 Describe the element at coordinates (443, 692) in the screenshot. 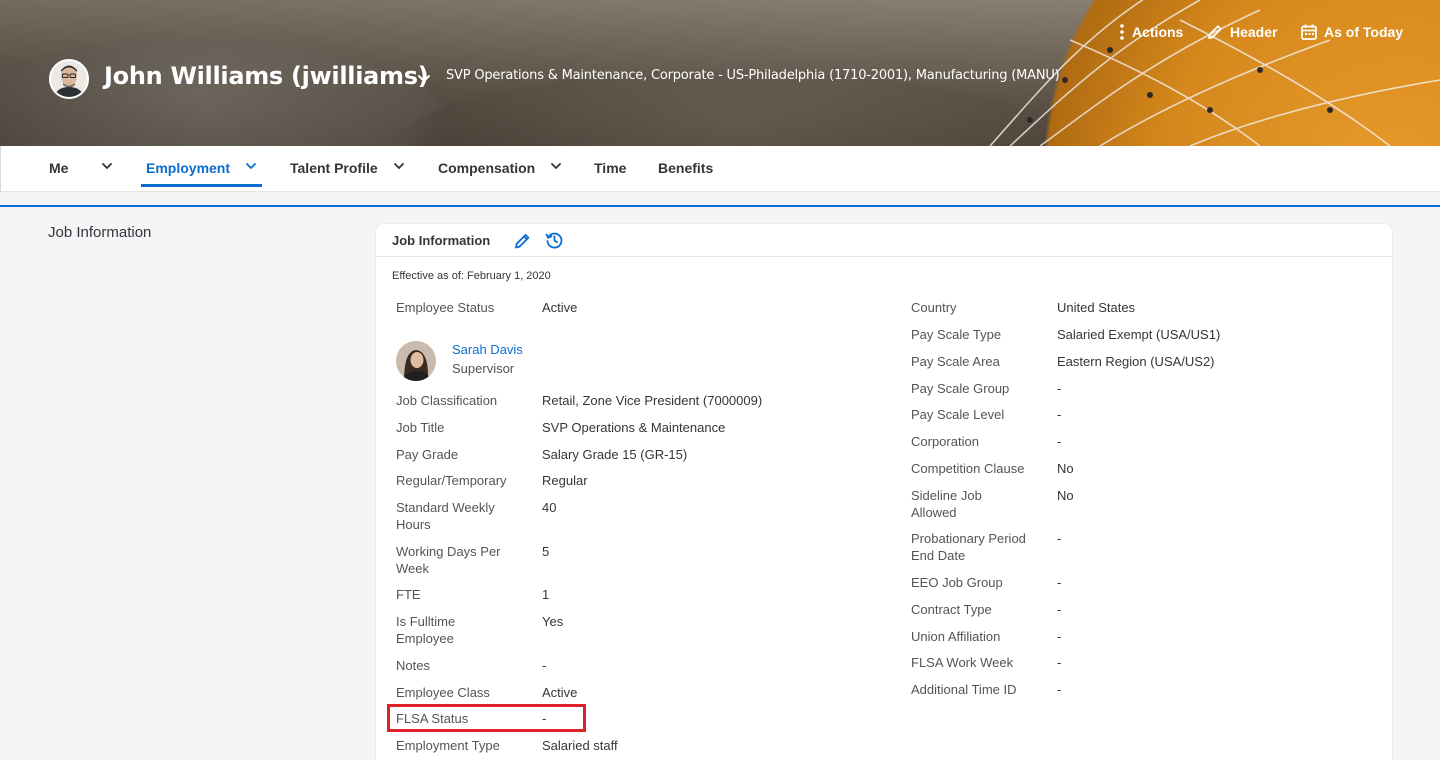

I see `field-label-employee-class: Employee Class` at that location.